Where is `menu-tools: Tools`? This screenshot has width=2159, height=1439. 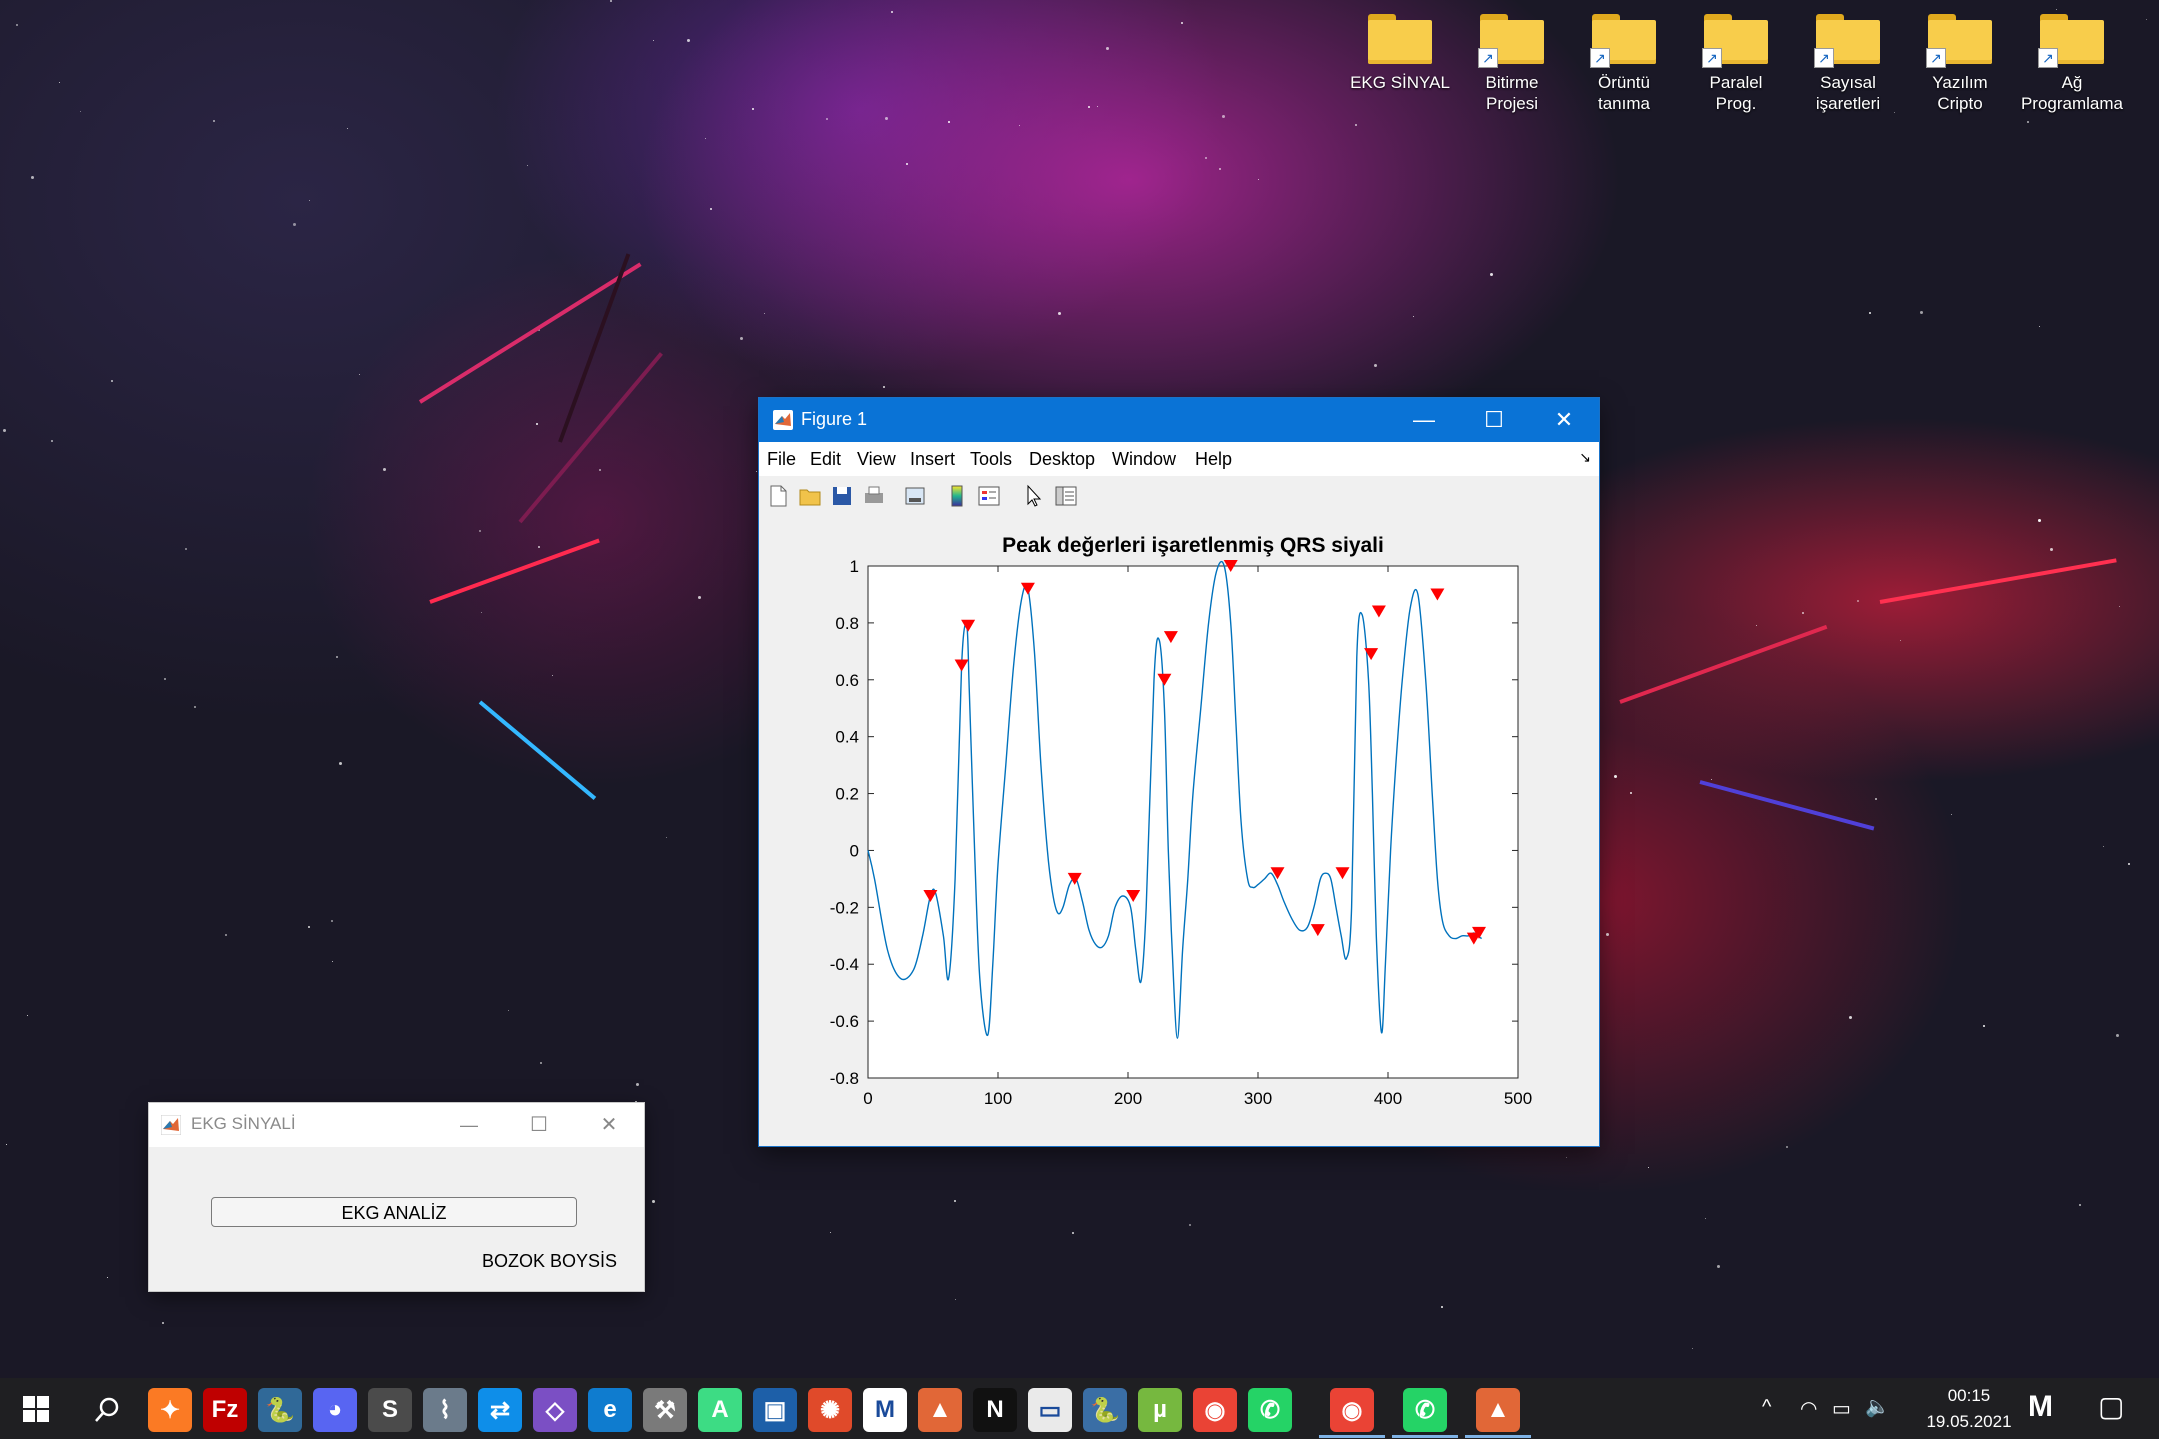
menu-tools: Tools is located at coordinates (991, 459).